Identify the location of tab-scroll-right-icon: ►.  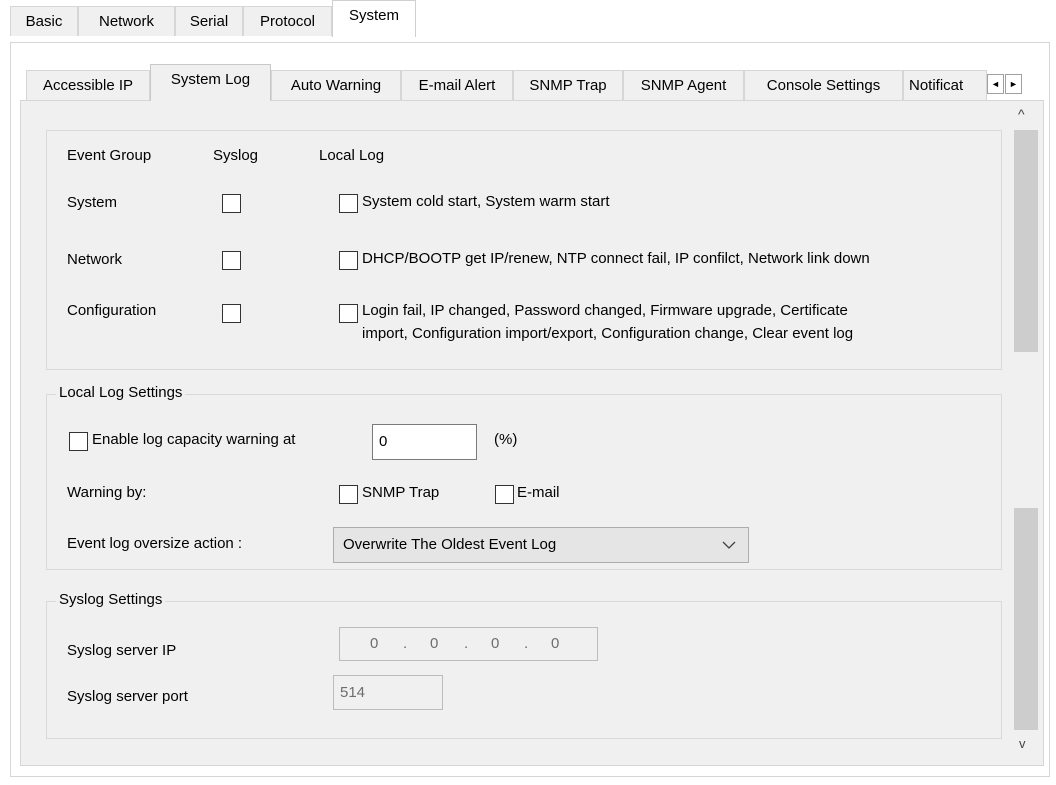
(1013, 84).